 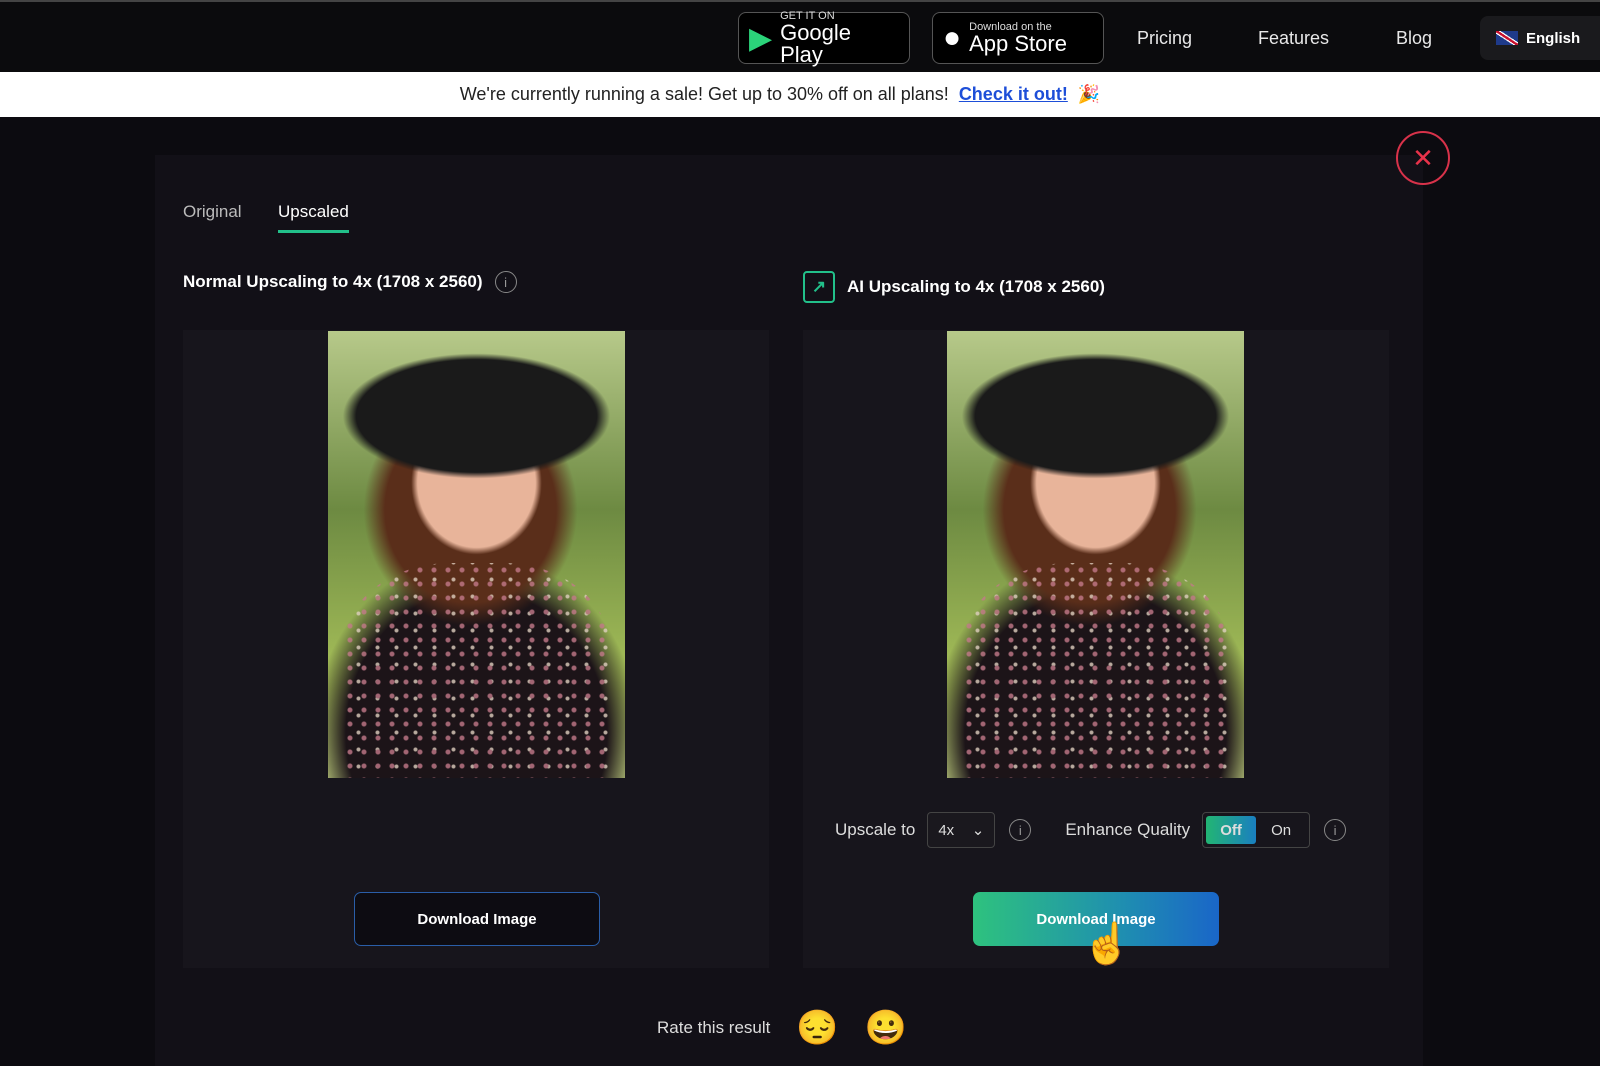 I want to click on enhance-quality-label: Enhance Quality, so click(x=1128, y=829).